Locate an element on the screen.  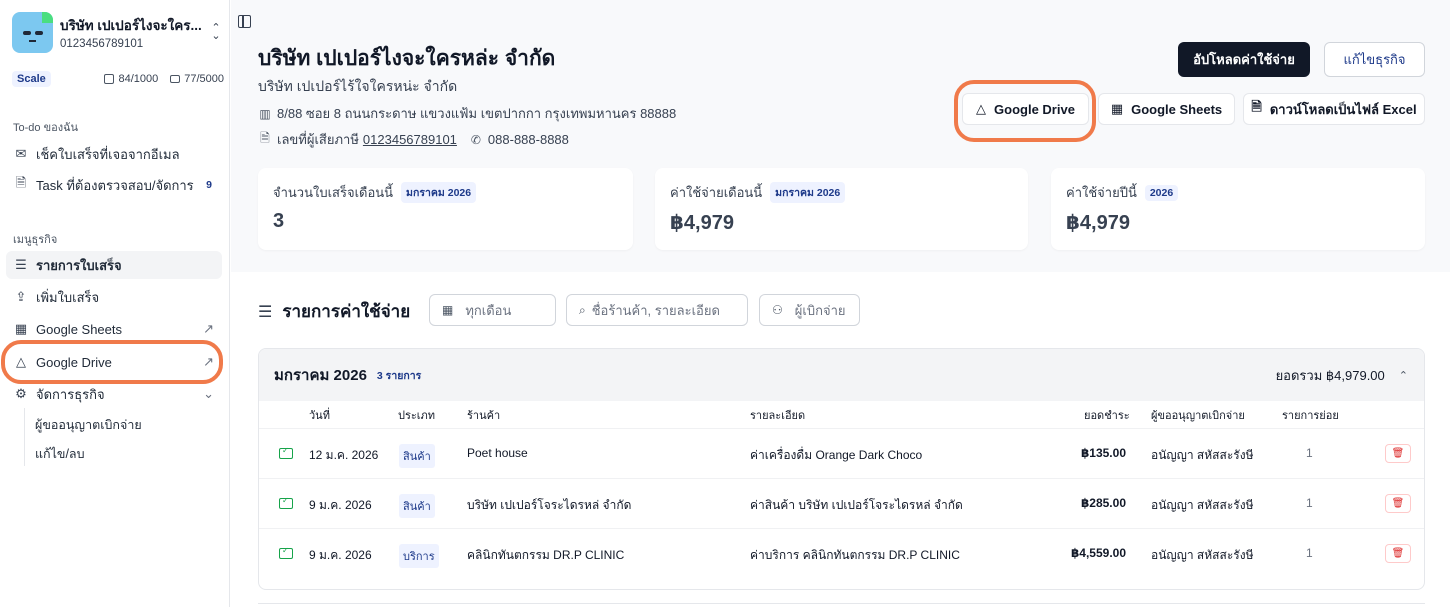
month-filter: ▦ ทุกเดือน is located at coordinates (492, 310).